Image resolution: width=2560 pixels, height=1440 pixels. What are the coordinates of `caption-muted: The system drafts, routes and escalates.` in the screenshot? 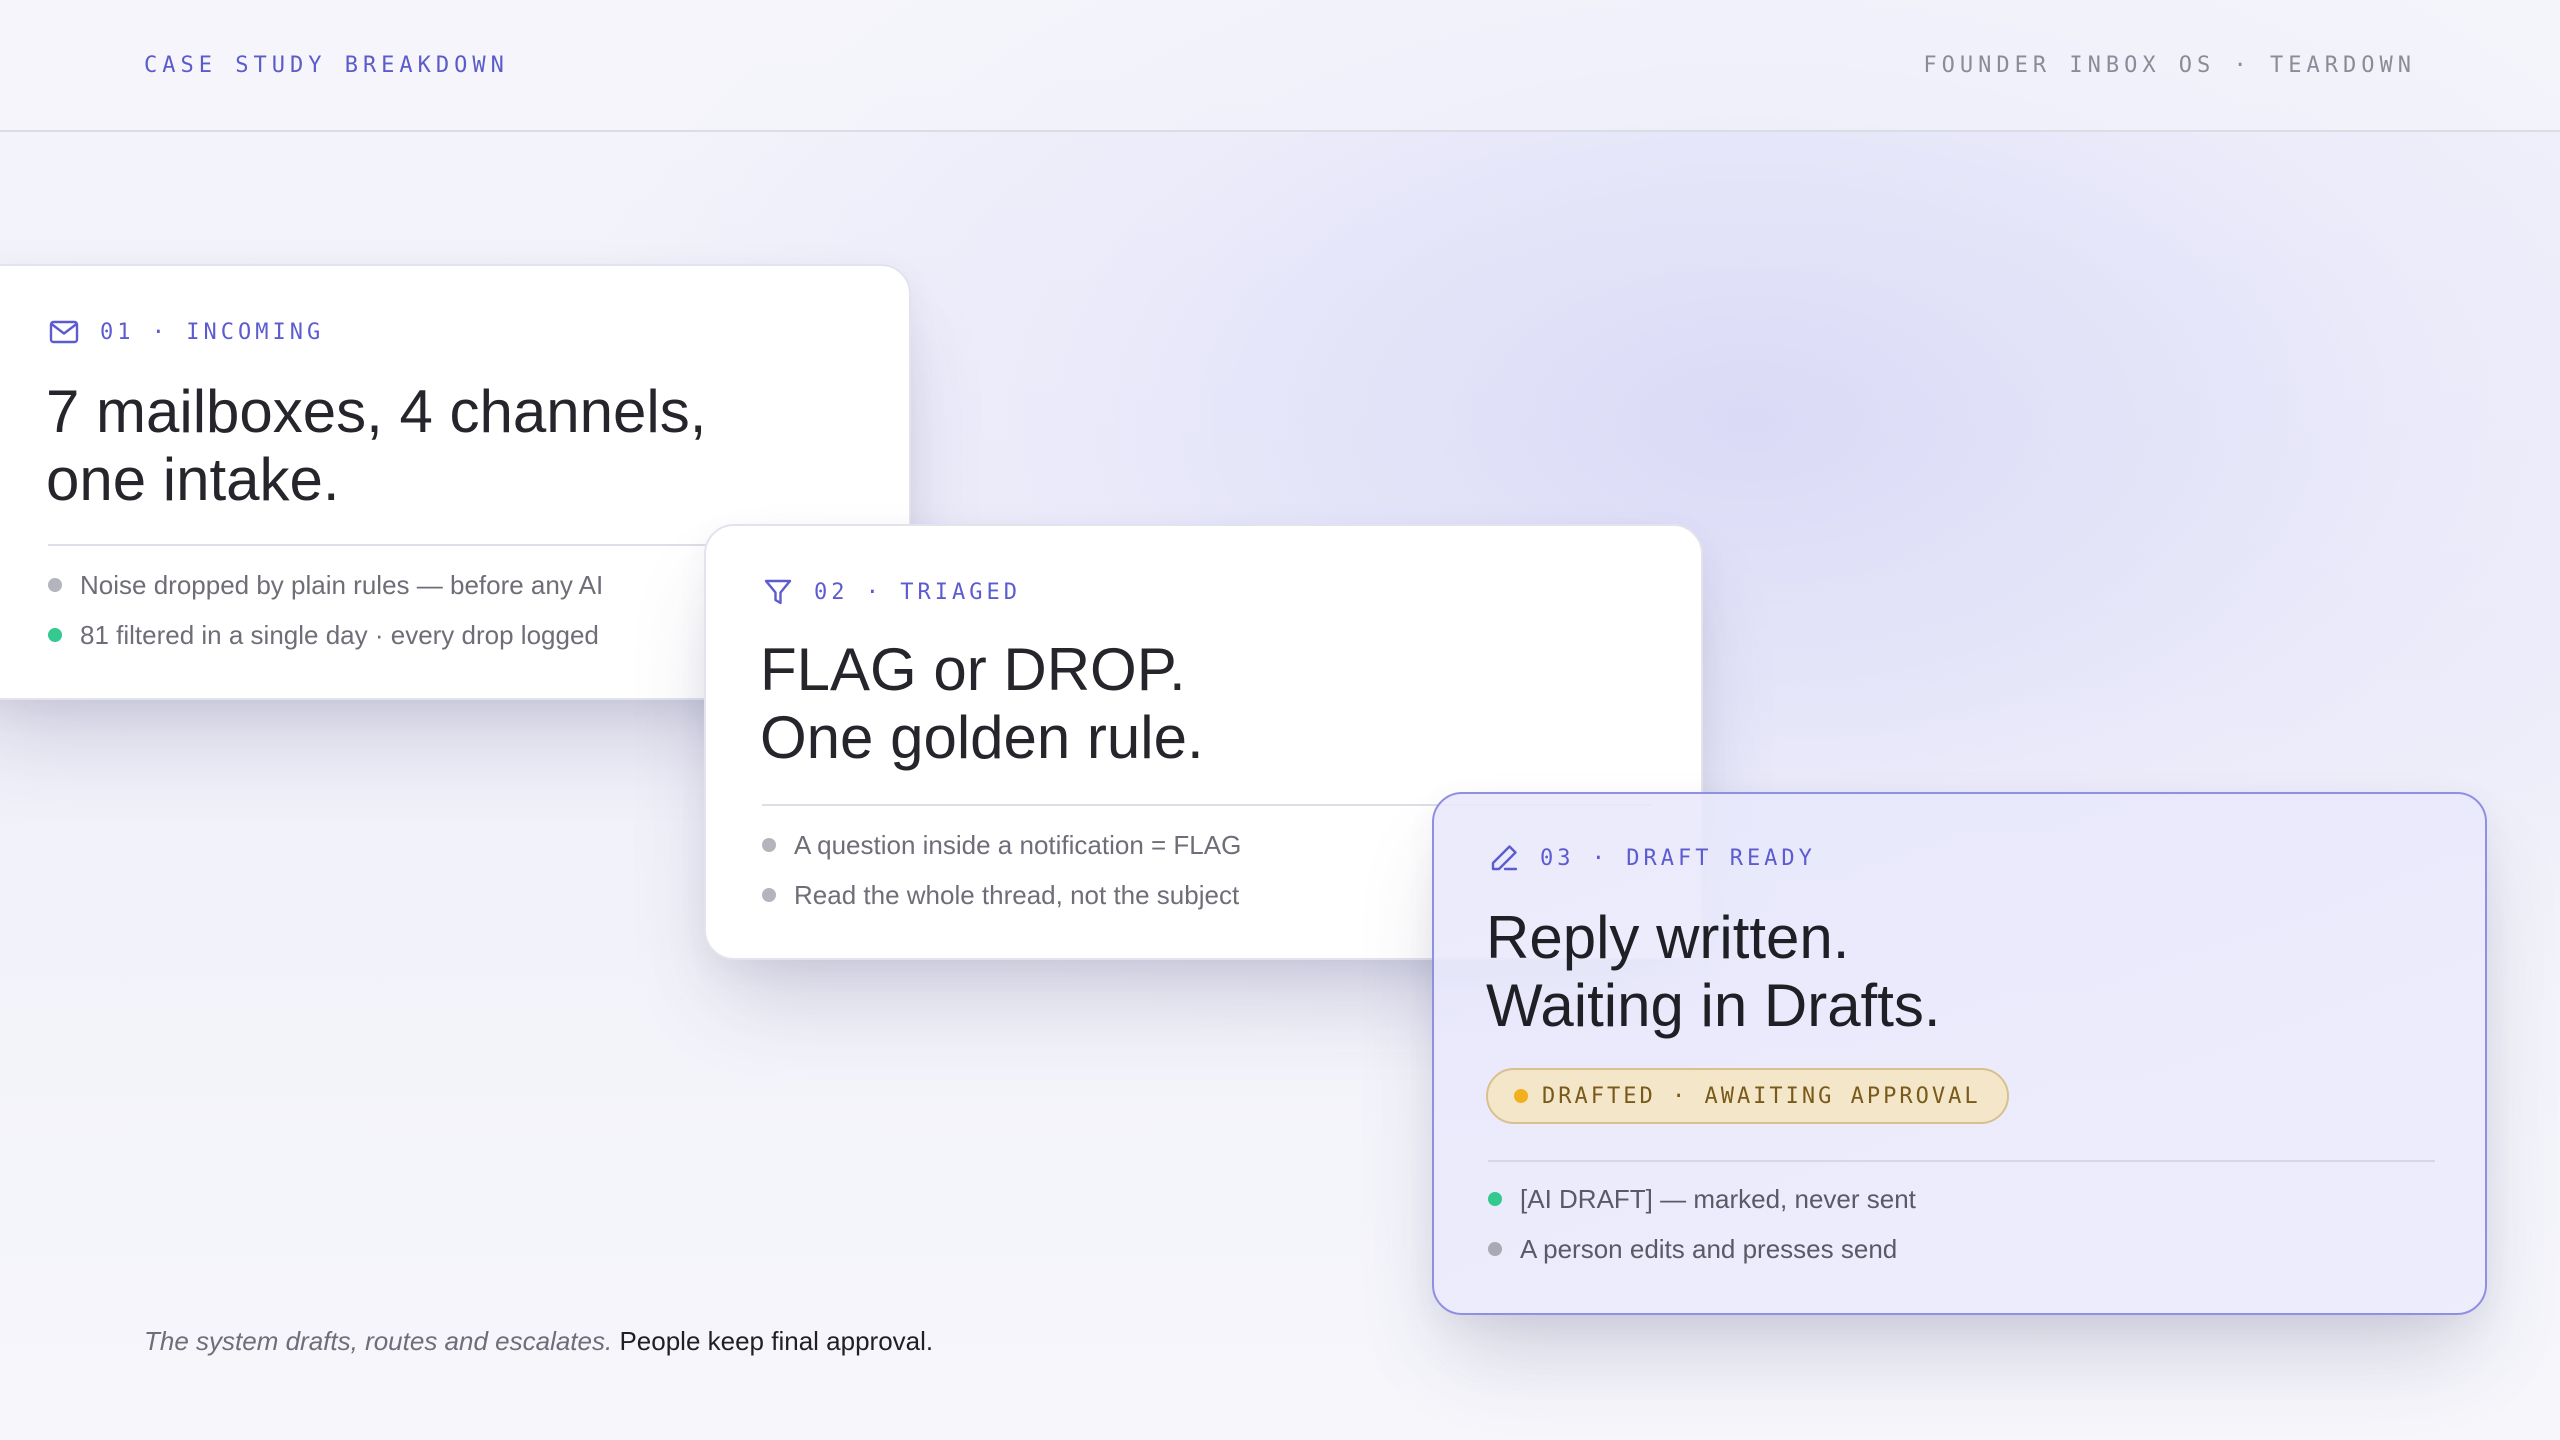 It's located at (378, 1341).